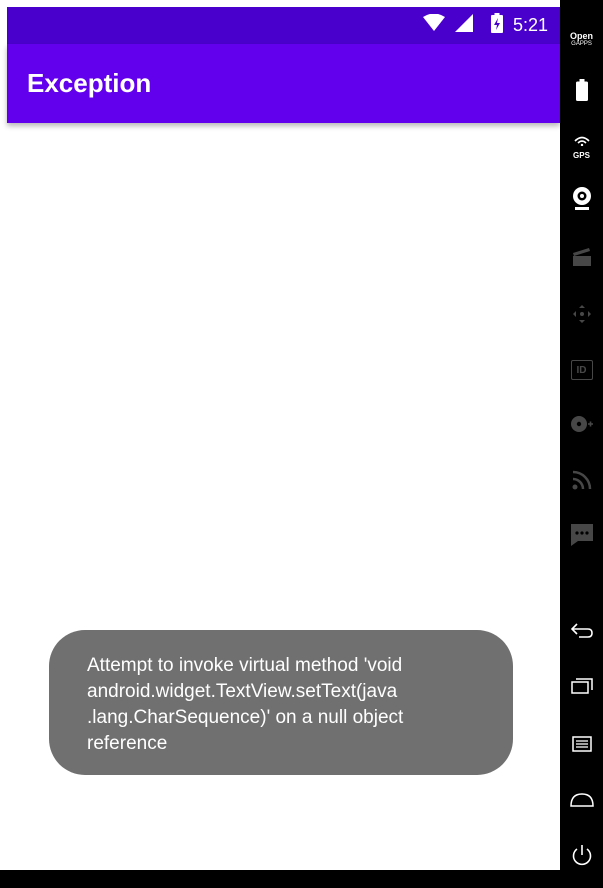 This screenshot has width=603, height=888. I want to click on id-card-icon: ID, so click(581, 370).